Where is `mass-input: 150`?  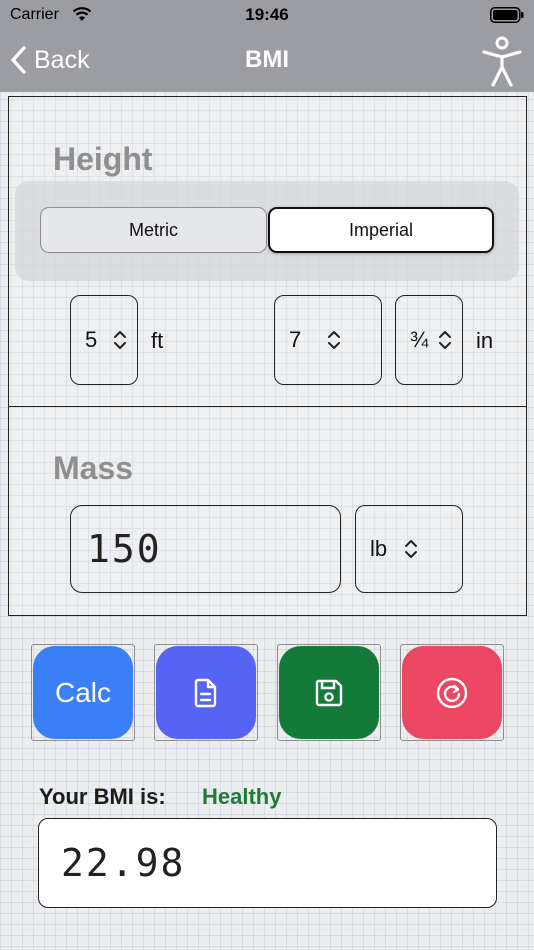
mass-input: 150 is located at coordinates (205, 549).